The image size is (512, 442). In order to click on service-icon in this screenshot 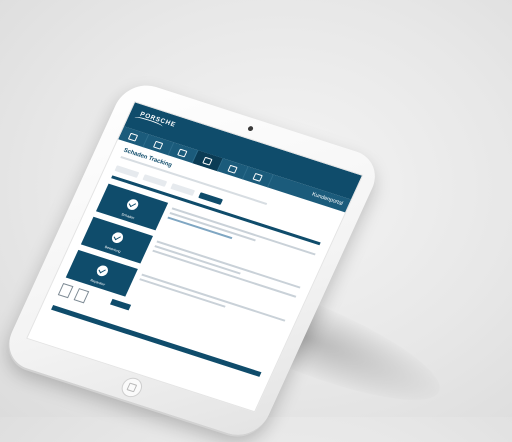, I will do `click(232, 169)`.